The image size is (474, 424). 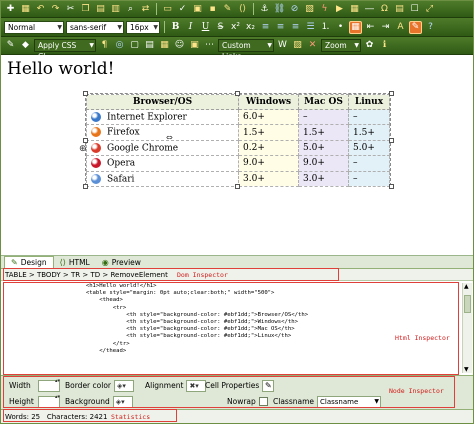 What do you see at coordinates (384, 45) in the screenshot?
I see `info-icon: ℹ` at bounding box center [384, 45].